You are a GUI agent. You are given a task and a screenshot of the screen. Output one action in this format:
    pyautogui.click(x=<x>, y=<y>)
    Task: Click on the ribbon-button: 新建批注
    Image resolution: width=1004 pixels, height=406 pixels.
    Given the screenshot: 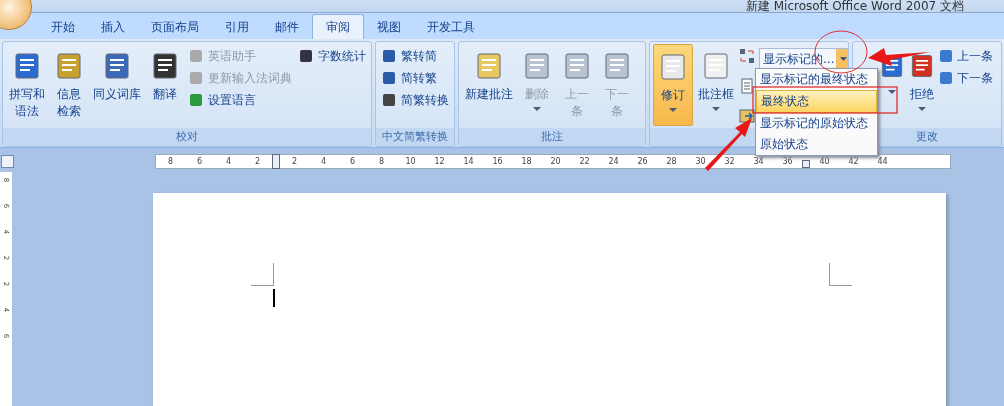 What is the action you would take?
    pyautogui.click(x=489, y=85)
    